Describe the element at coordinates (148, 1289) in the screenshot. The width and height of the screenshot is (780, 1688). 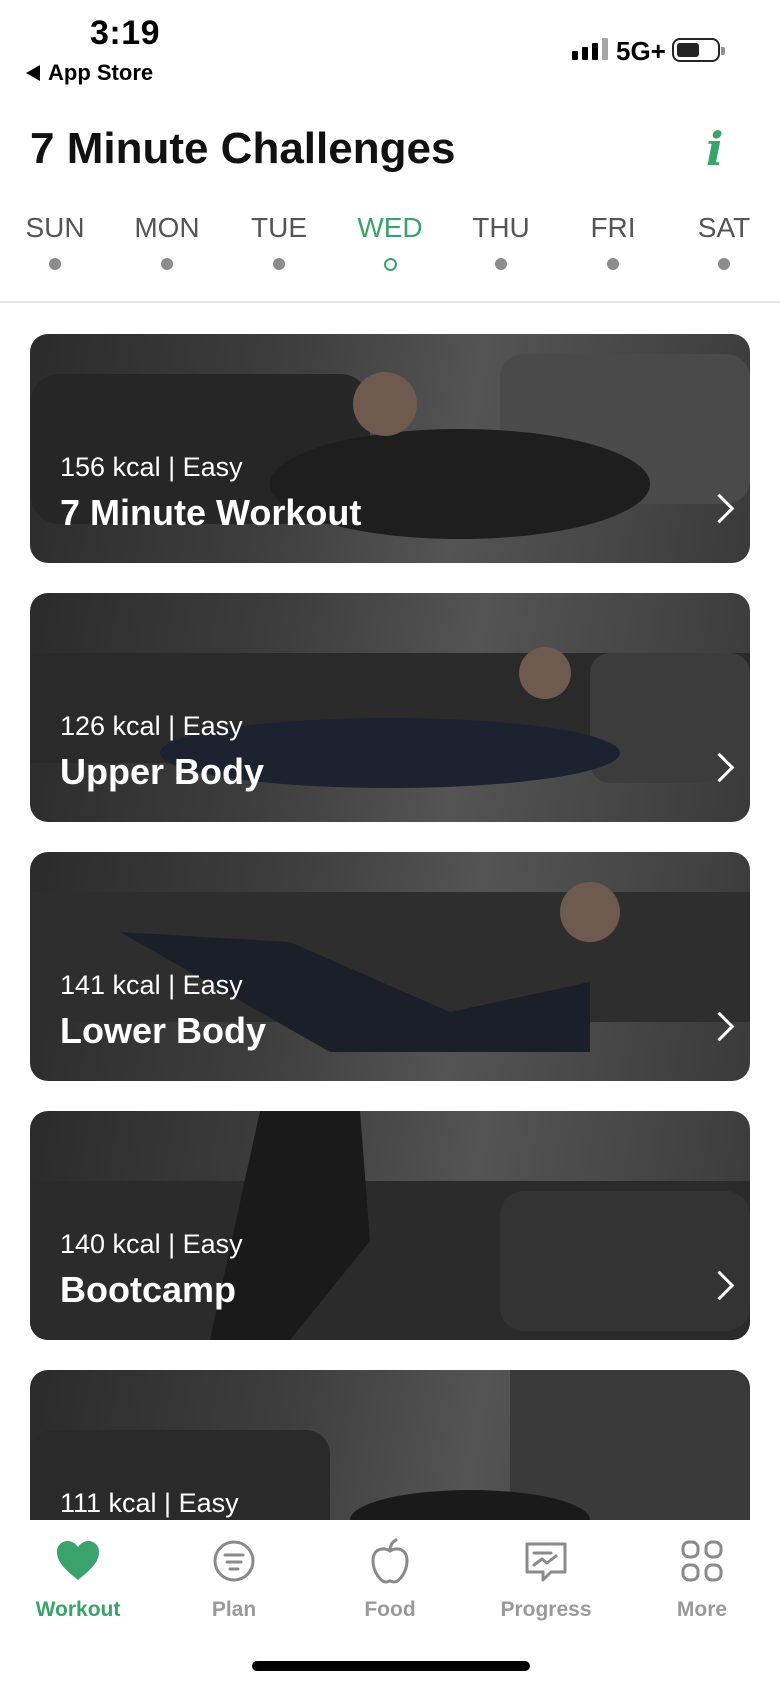
I see `workout-name: Bootcamp` at that location.